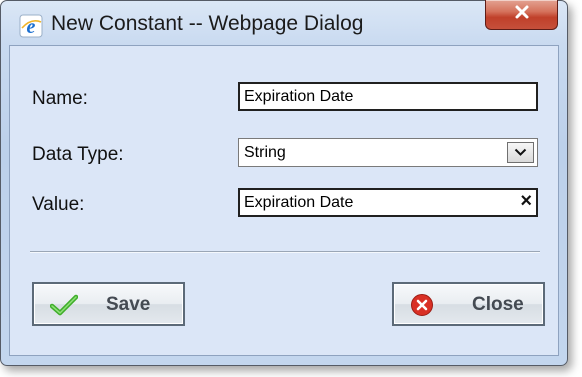 The image size is (582, 377). I want to click on name-label: Name:, so click(60, 98).